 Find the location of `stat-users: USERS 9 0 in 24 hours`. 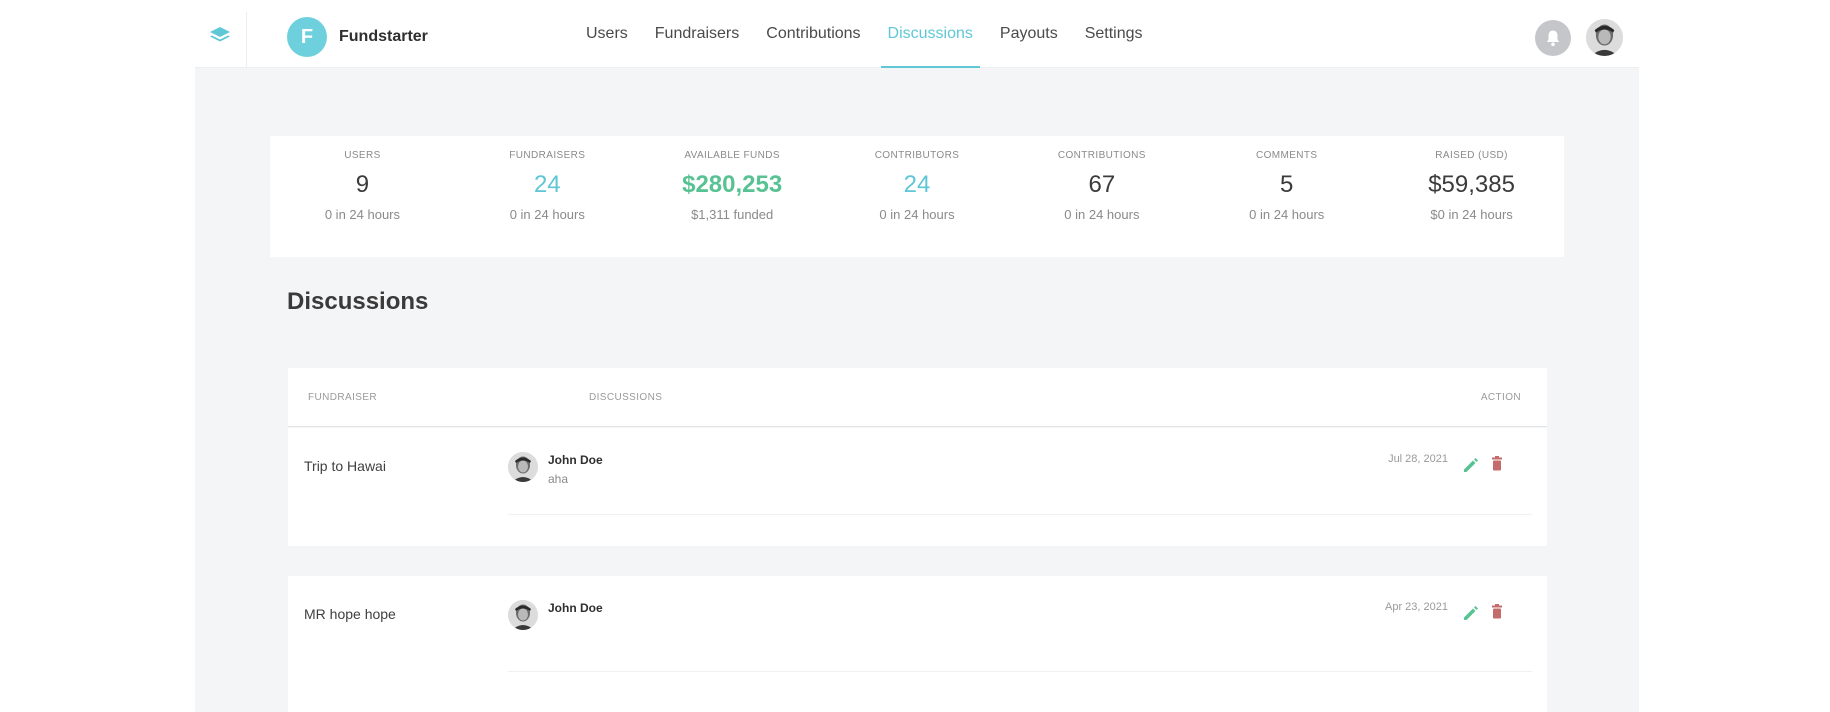

stat-users: USERS 9 0 in 24 hours is located at coordinates (362, 196).